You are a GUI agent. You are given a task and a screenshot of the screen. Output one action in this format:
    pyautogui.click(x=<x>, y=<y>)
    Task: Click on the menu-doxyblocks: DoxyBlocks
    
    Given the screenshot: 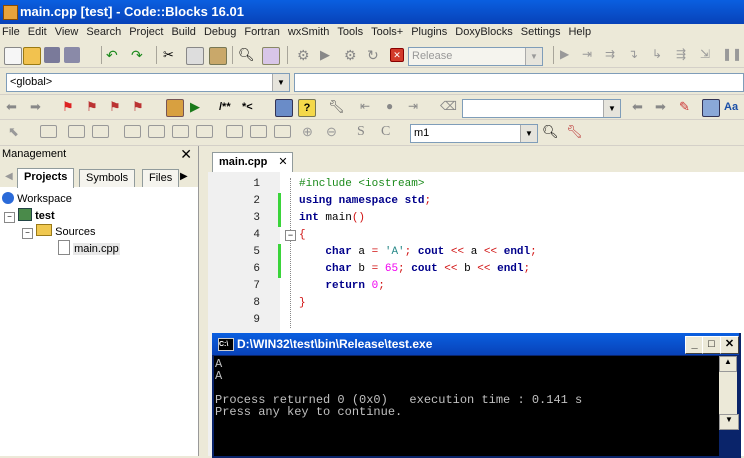 What is the action you would take?
    pyautogui.click(x=485, y=33)
    